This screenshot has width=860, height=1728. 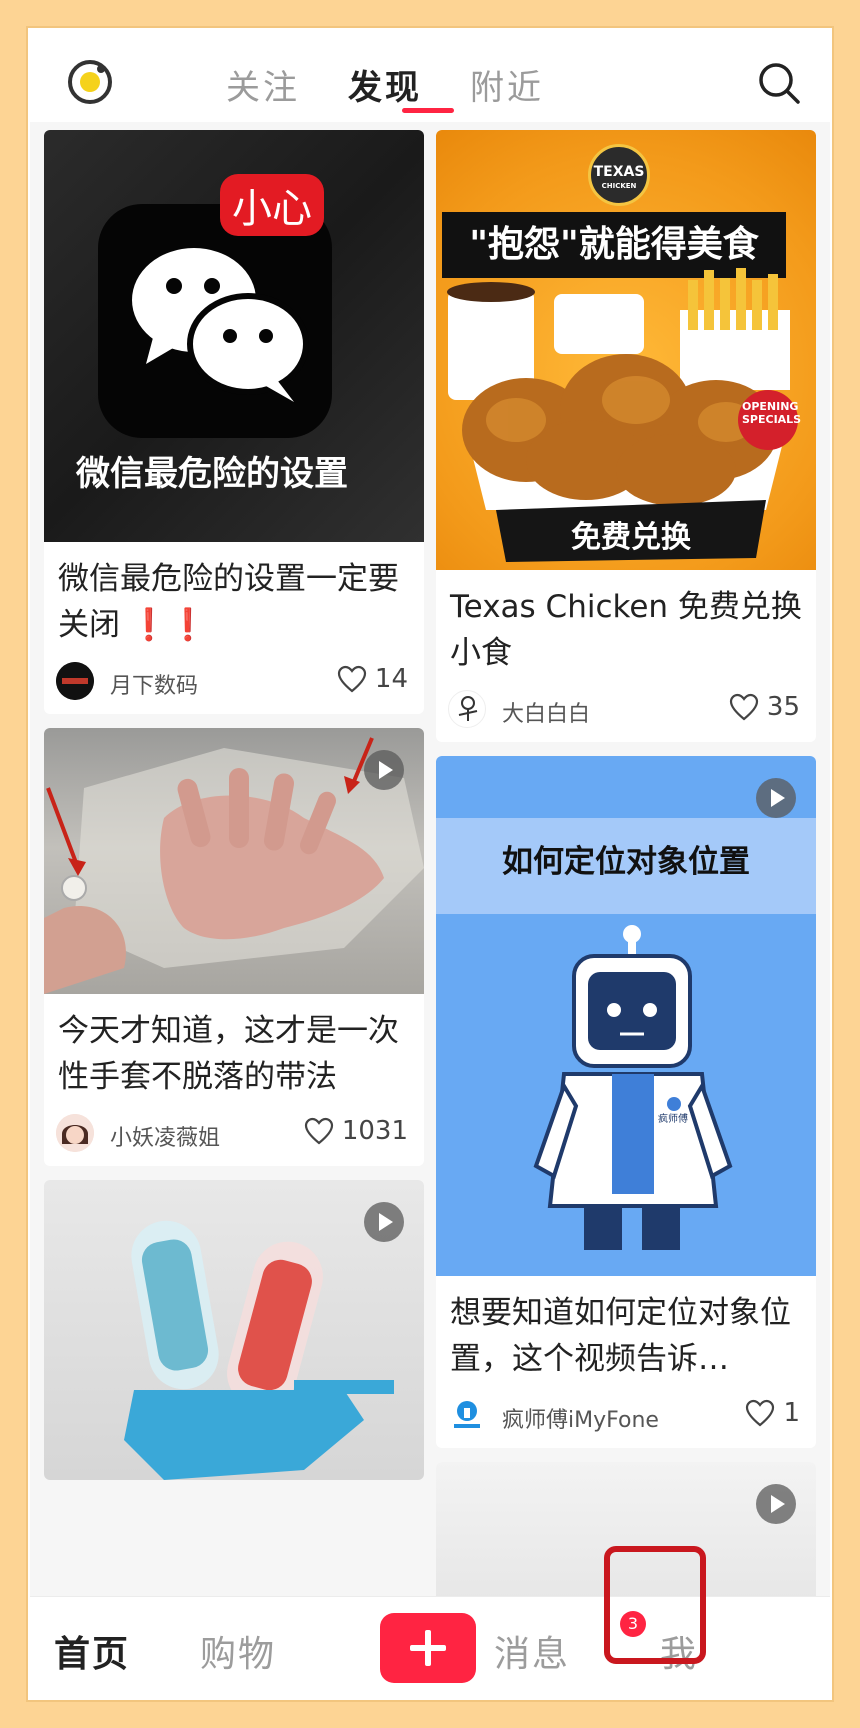 I want to click on note-cover-image: 小心 微信最危险的设置, so click(x=234, y=336).